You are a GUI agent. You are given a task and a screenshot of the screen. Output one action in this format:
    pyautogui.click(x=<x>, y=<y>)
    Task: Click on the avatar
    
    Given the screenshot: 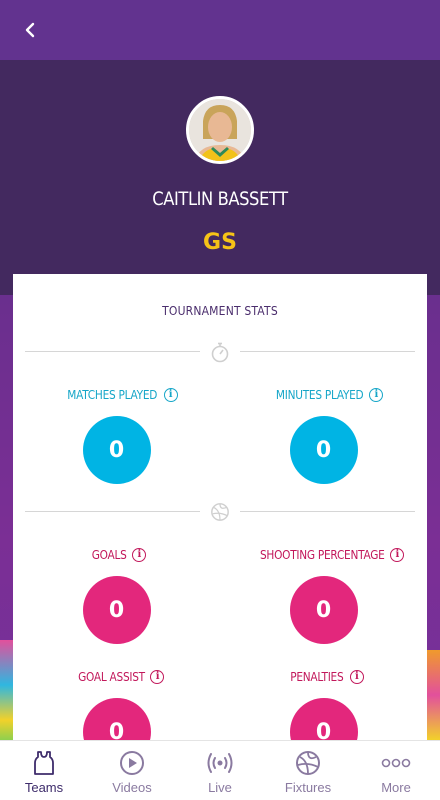 What is the action you would take?
    pyautogui.click(x=220, y=130)
    